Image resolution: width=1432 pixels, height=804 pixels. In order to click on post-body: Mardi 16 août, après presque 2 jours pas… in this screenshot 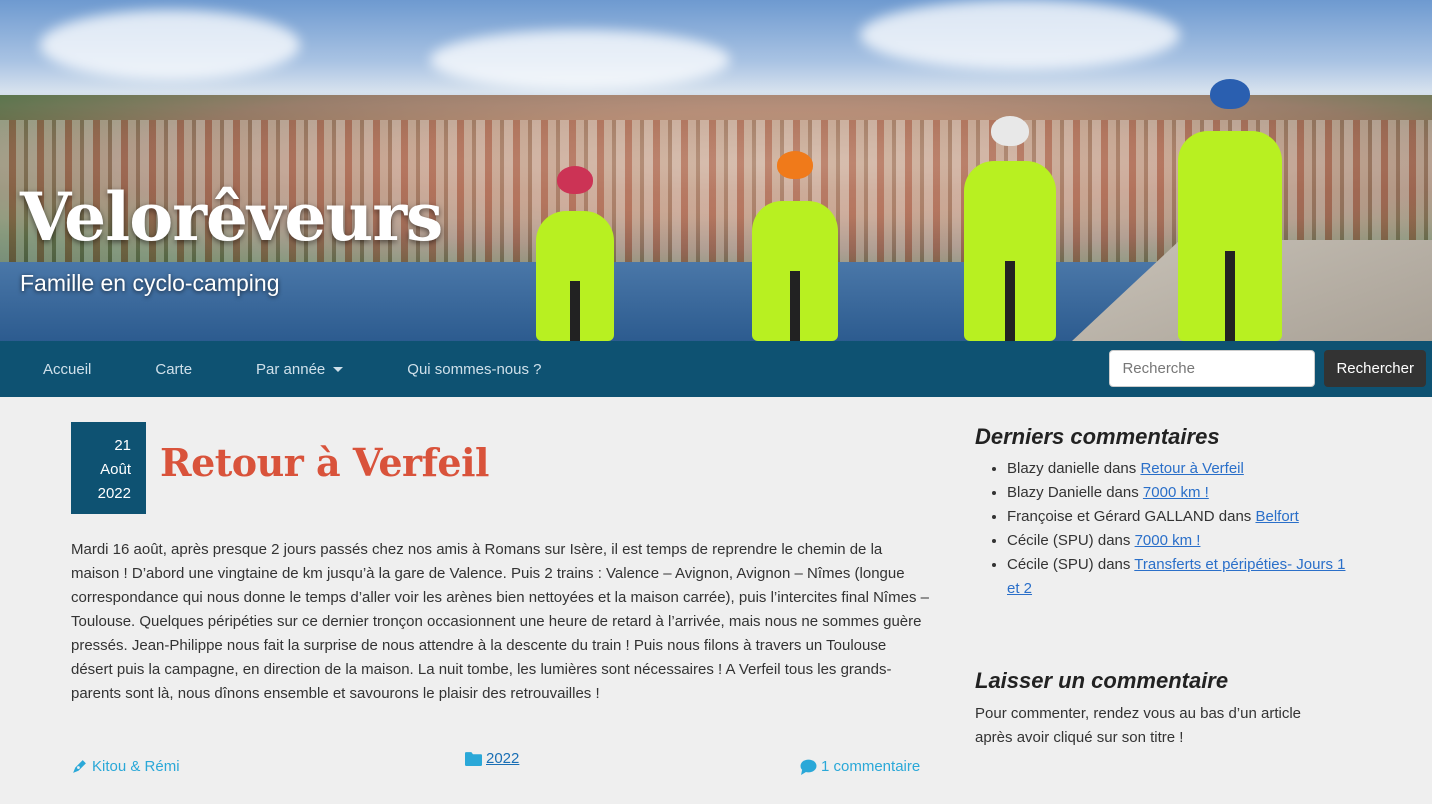, I will do `click(500, 621)`.